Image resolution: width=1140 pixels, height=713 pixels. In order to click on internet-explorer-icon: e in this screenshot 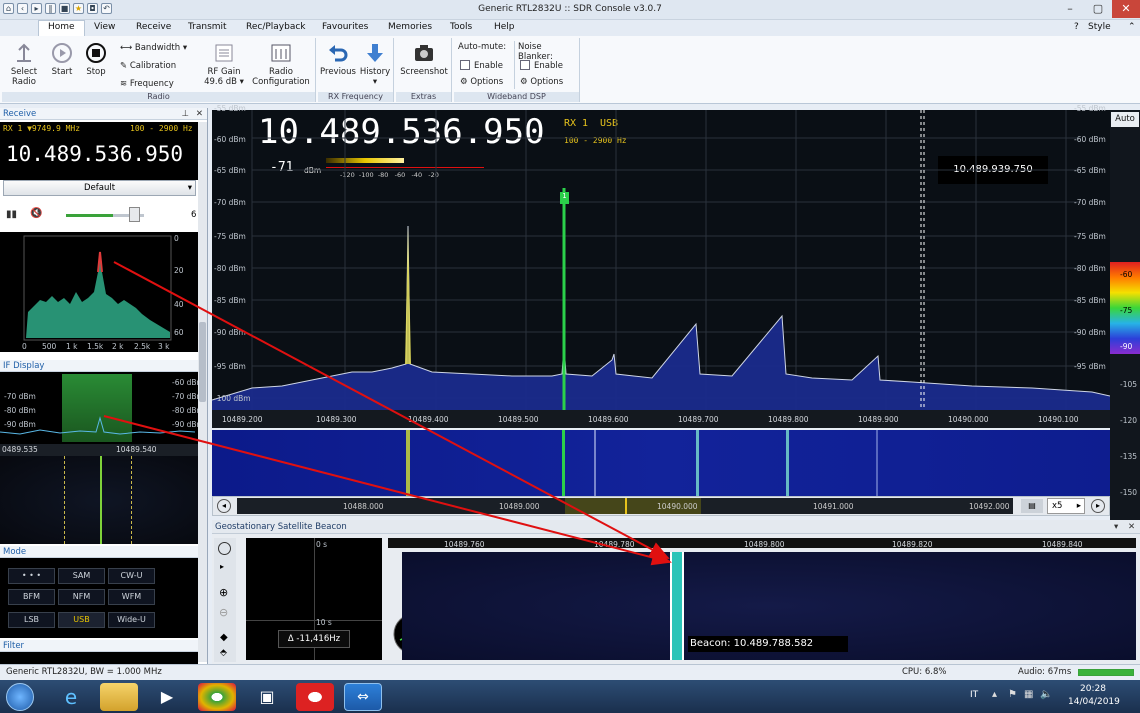, I will do `click(71, 697)`.